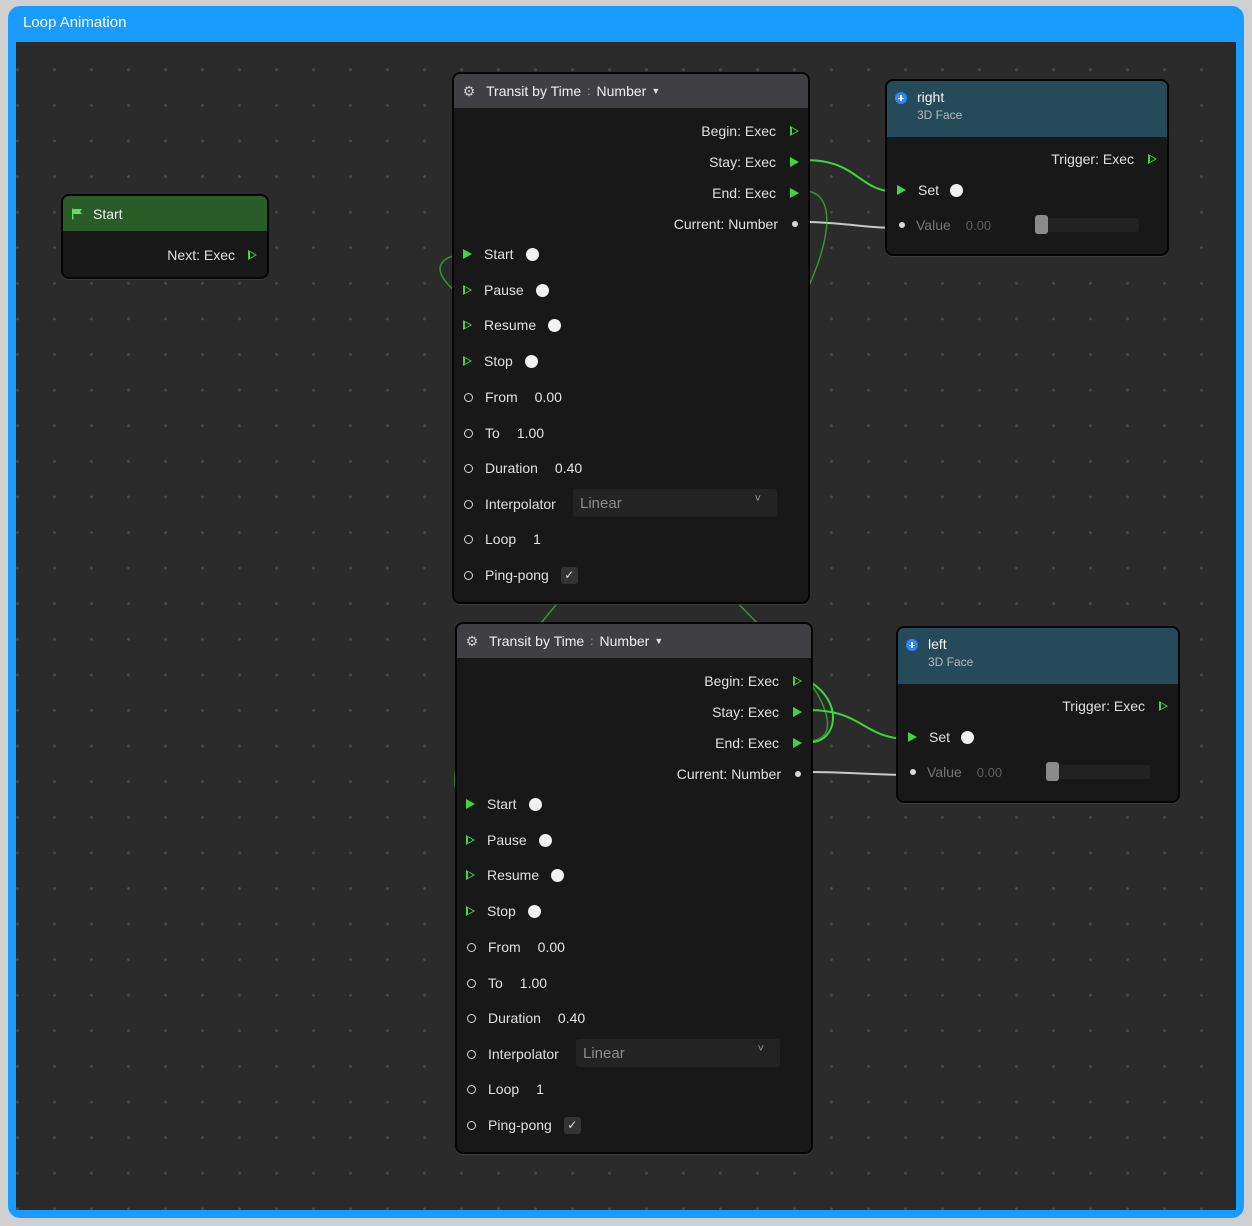 The image size is (1252, 1226). What do you see at coordinates (162, 255) in the screenshot?
I see `start-next-port: Next: Exec` at bounding box center [162, 255].